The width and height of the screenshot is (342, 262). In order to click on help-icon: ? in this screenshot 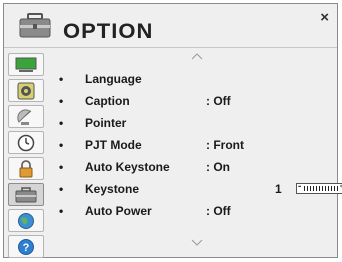, I will do `click(26, 246)`.